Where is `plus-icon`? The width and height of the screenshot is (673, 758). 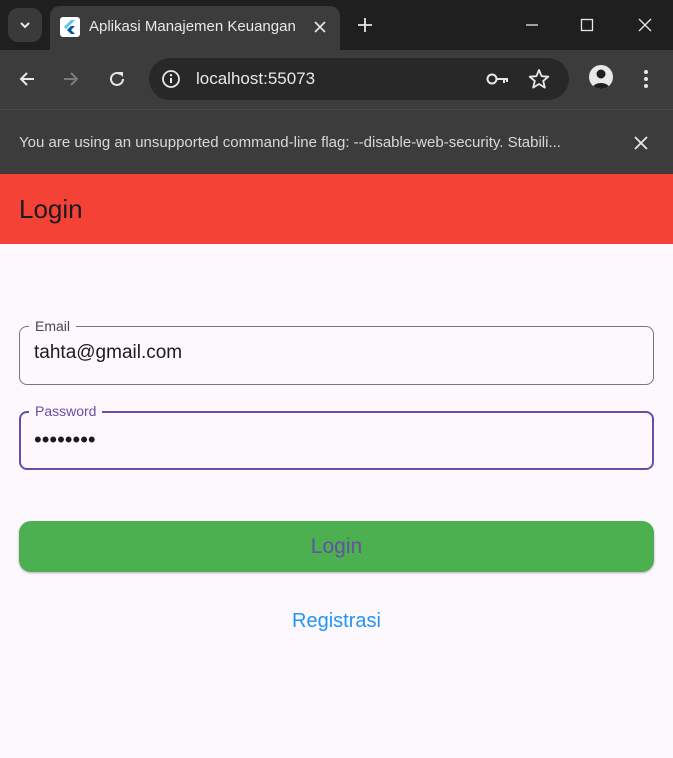 plus-icon is located at coordinates (365, 25).